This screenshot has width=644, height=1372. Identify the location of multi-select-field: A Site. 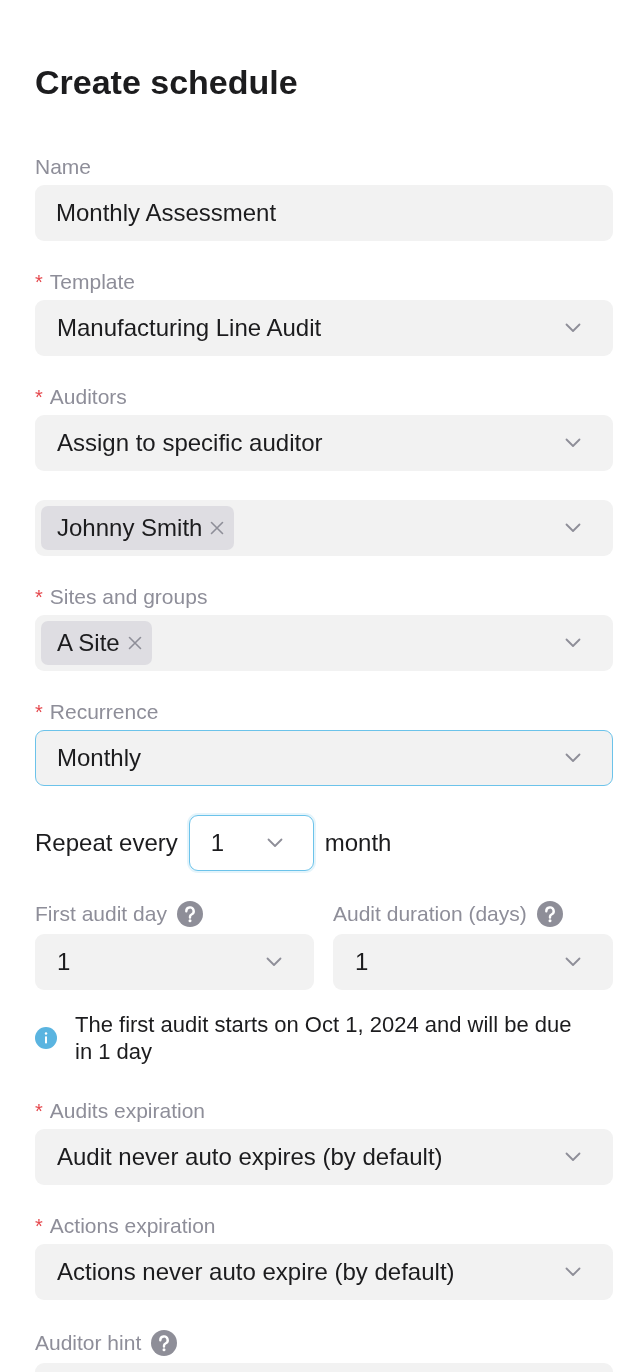
(324, 643).